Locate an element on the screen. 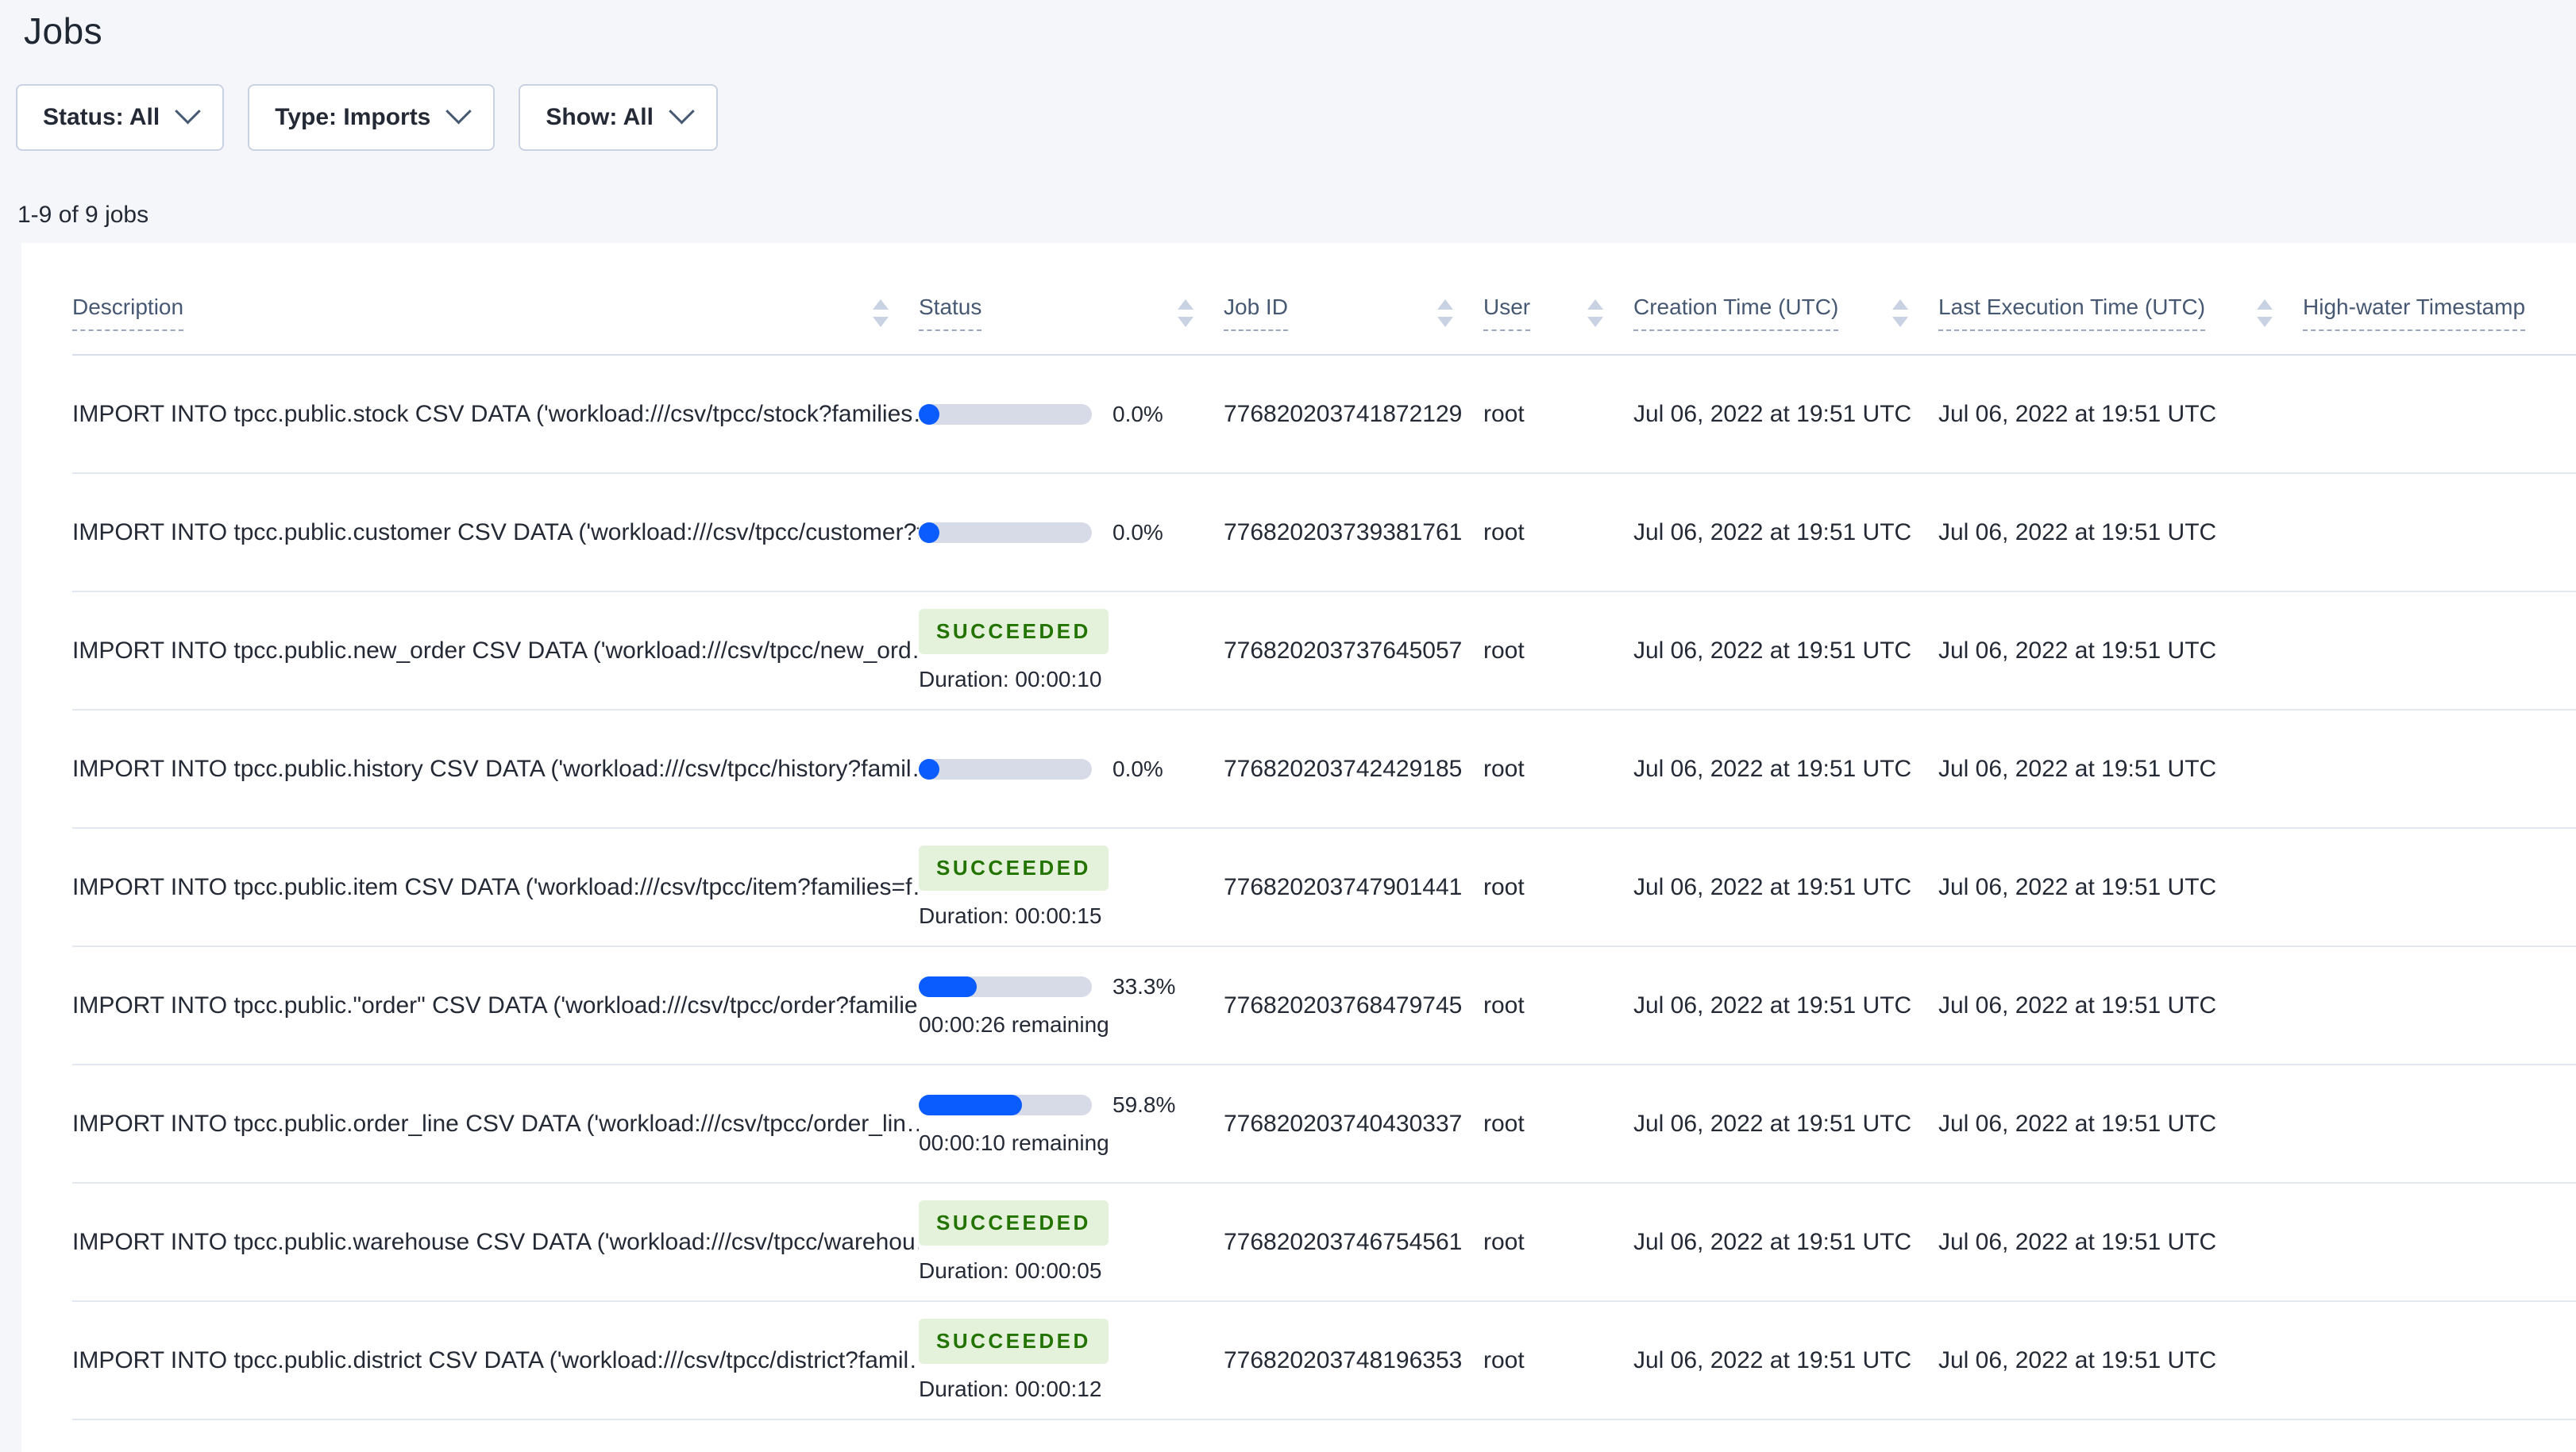 The image size is (2576, 1452). progress-percent: 0.0% is located at coordinates (1138, 532).